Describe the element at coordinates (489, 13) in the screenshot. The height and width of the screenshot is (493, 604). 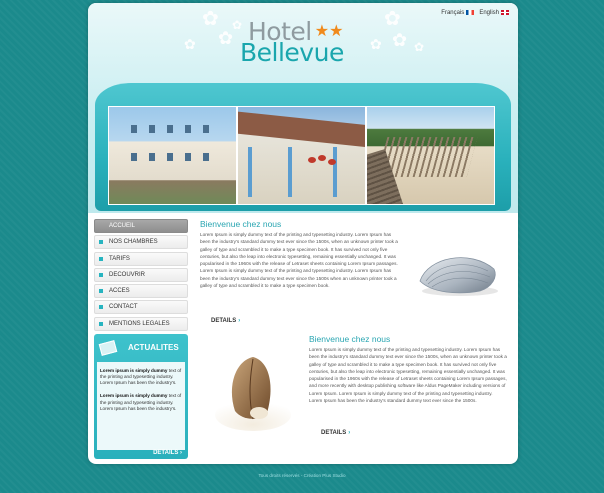
I see `lang-english-label: English` at that location.